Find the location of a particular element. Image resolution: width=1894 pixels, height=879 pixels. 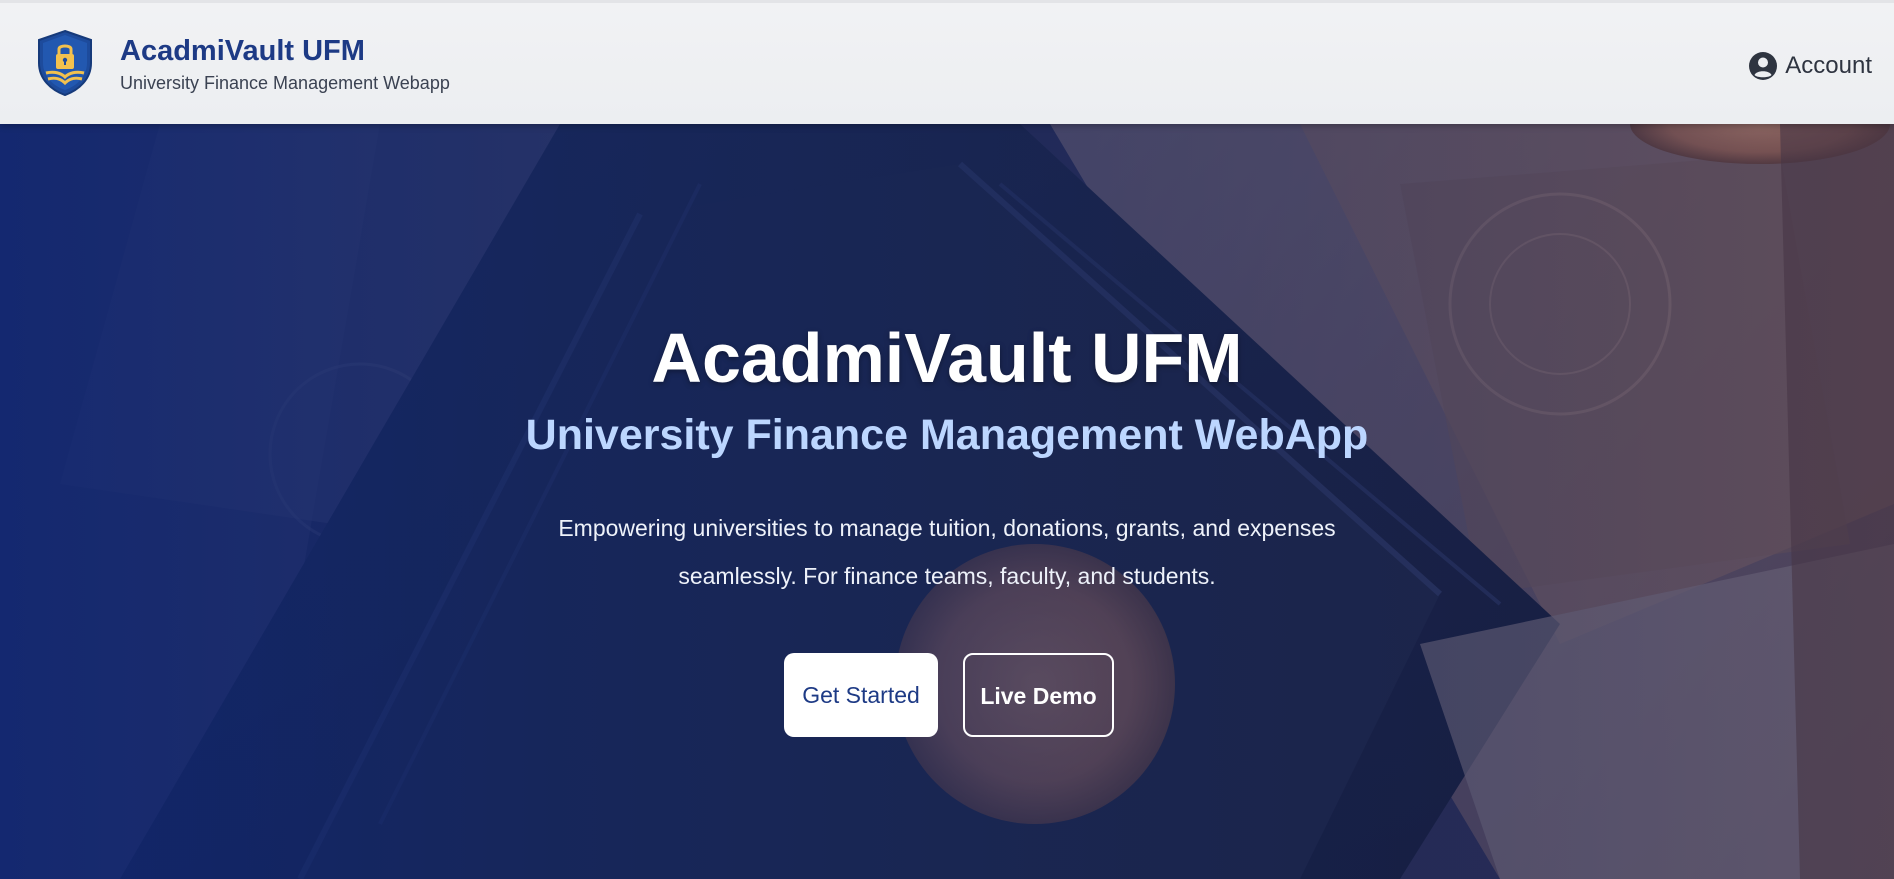

account-menu-button: Account is located at coordinates (1810, 66).